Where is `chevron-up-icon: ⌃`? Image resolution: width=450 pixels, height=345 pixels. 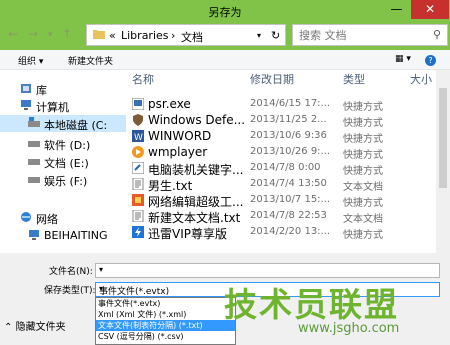
chevron-up-icon: ⌃ is located at coordinates (8, 327).